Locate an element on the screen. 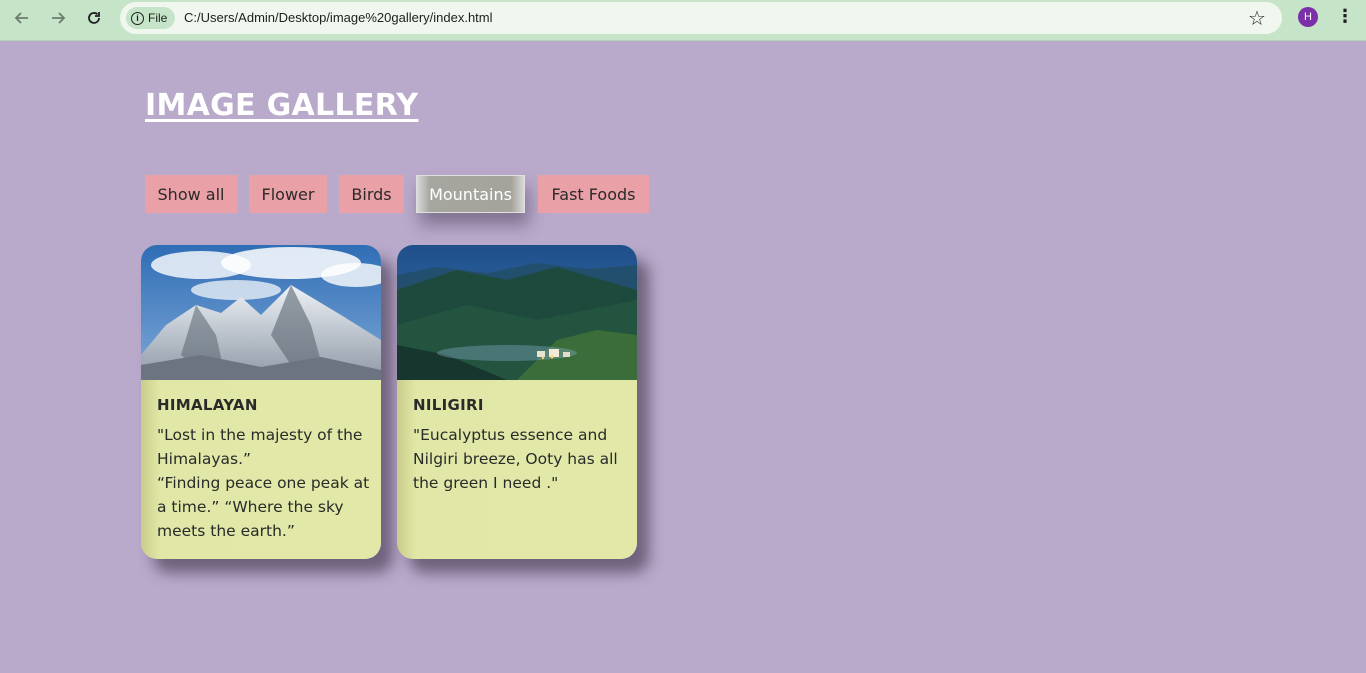 The image size is (1366, 673). back-button is located at coordinates (22, 18).